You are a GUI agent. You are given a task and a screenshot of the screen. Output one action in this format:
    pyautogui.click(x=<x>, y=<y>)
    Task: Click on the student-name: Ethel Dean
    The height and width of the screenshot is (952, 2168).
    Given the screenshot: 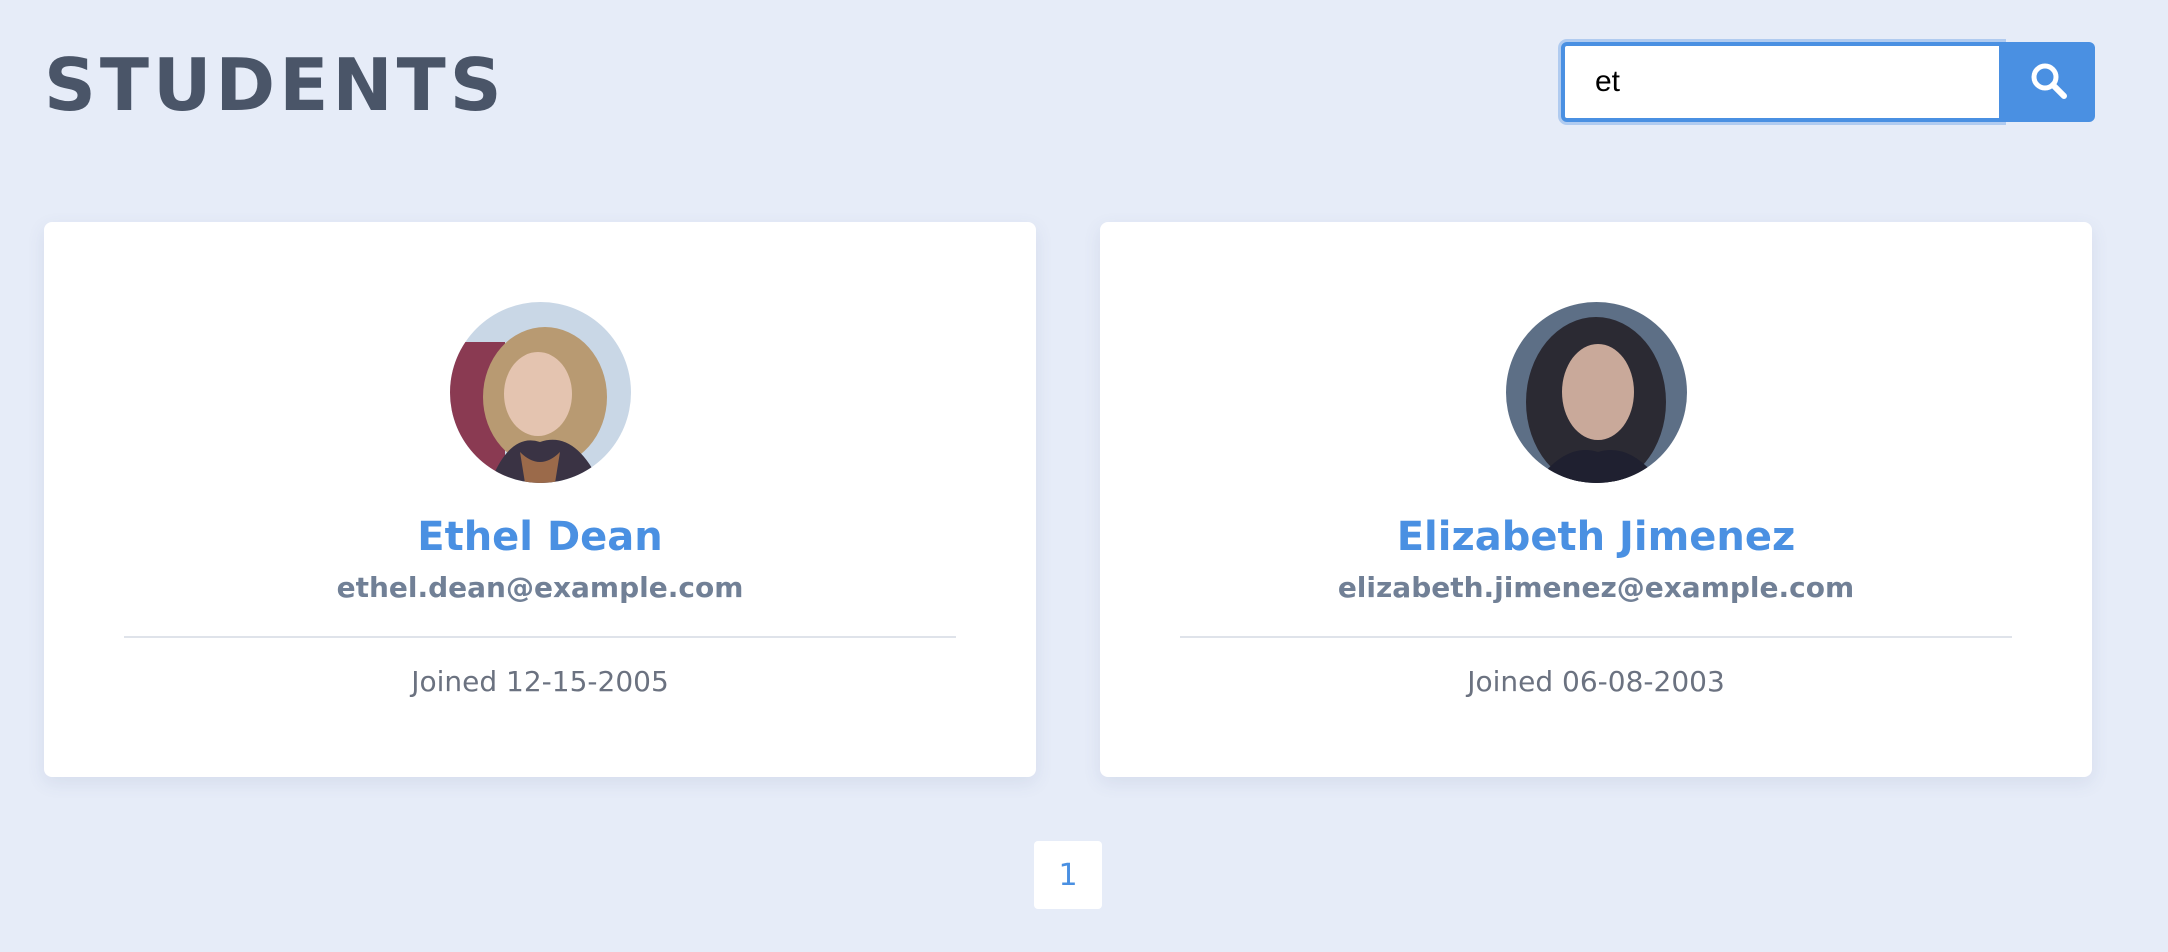 What is the action you would take?
    pyautogui.click(x=540, y=537)
    